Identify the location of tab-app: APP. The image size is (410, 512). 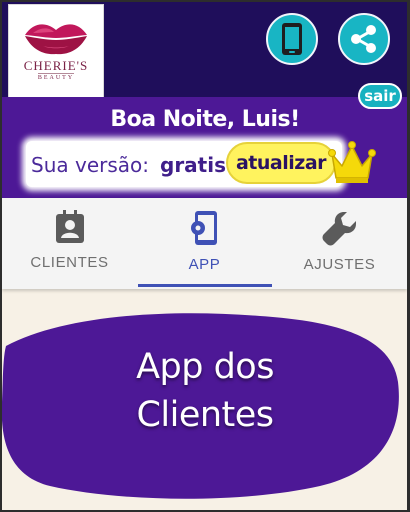
(204, 243).